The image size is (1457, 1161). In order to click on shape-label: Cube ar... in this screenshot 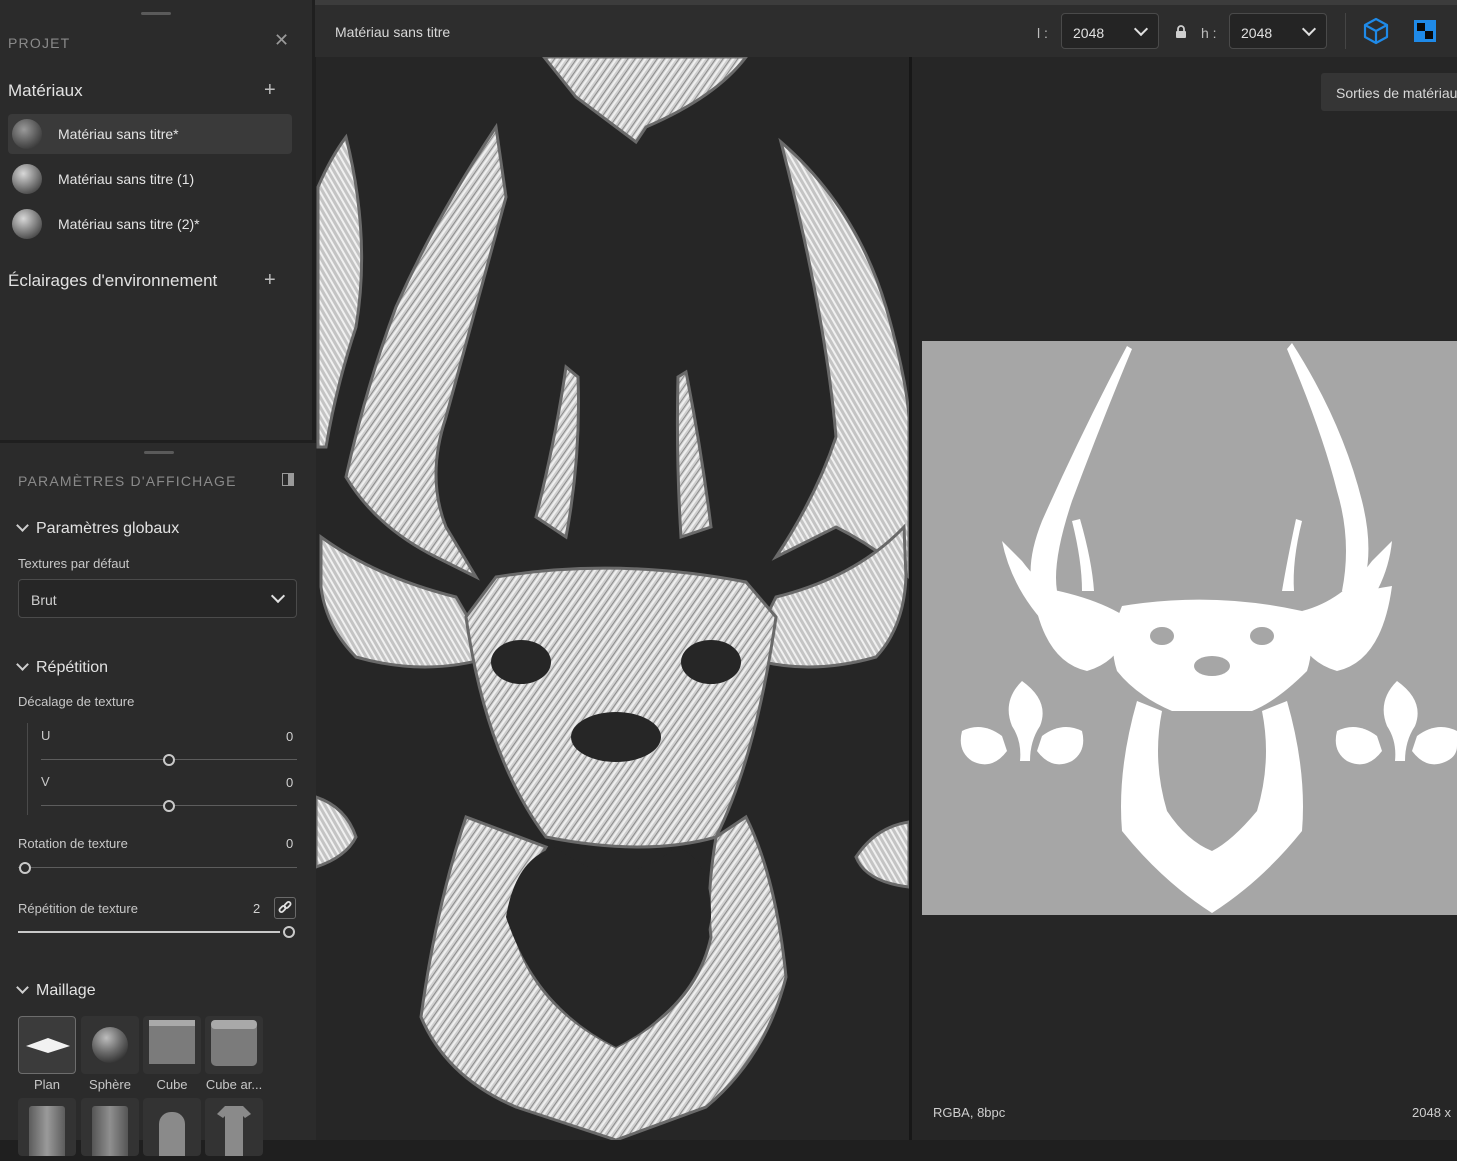, I will do `click(234, 1084)`.